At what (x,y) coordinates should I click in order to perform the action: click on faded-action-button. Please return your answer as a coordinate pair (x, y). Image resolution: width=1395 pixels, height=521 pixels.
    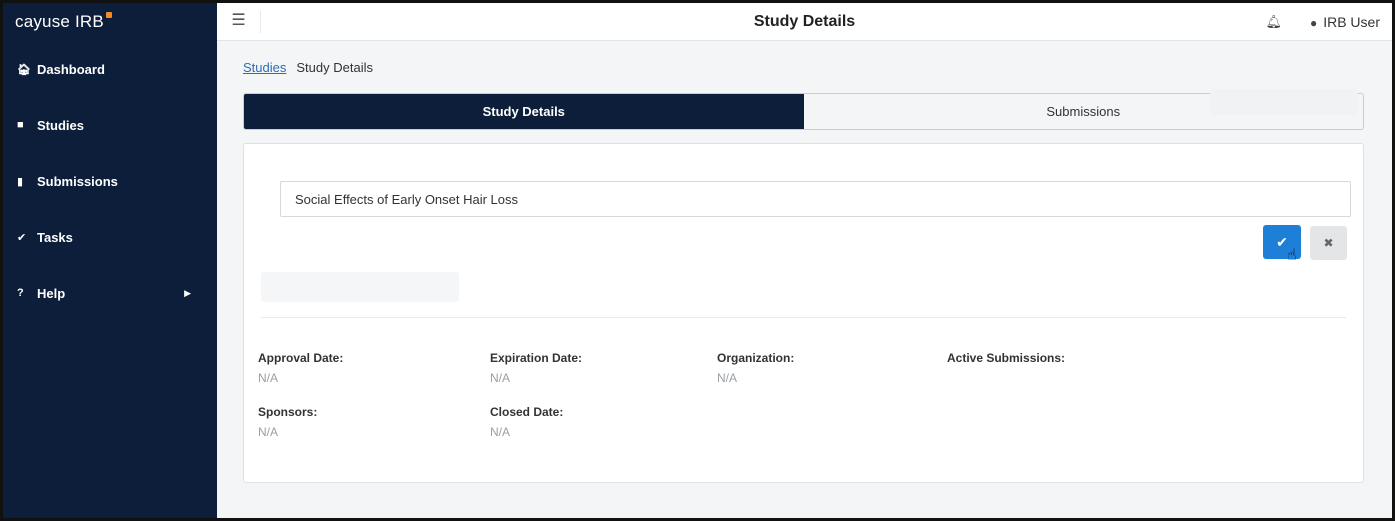
    Looking at the image, I should click on (1284, 102).